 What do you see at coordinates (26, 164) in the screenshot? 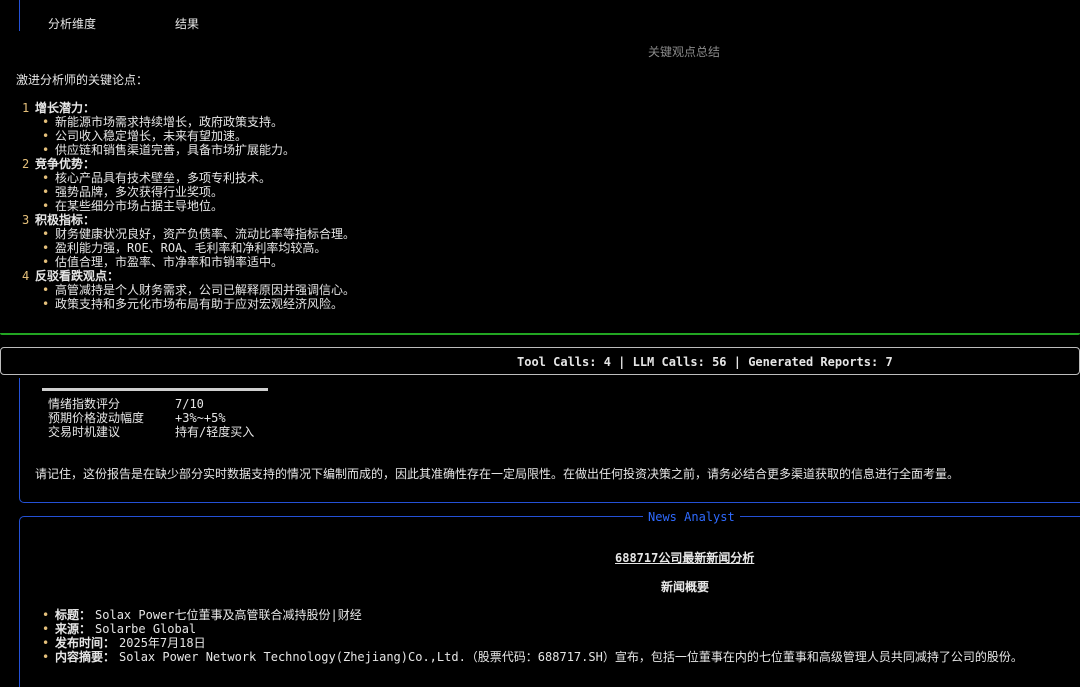
I see `group-number: 2` at bounding box center [26, 164].